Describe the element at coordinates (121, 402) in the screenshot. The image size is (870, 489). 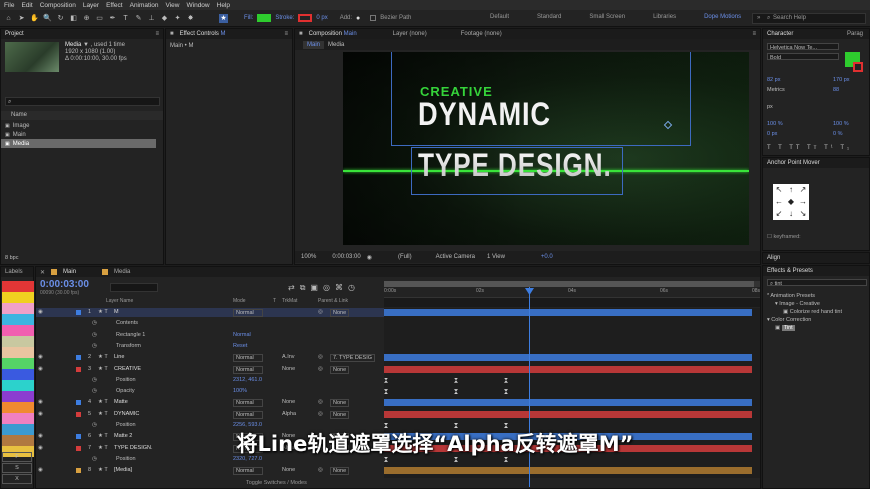
I see `layer-name: Matte` at that location.